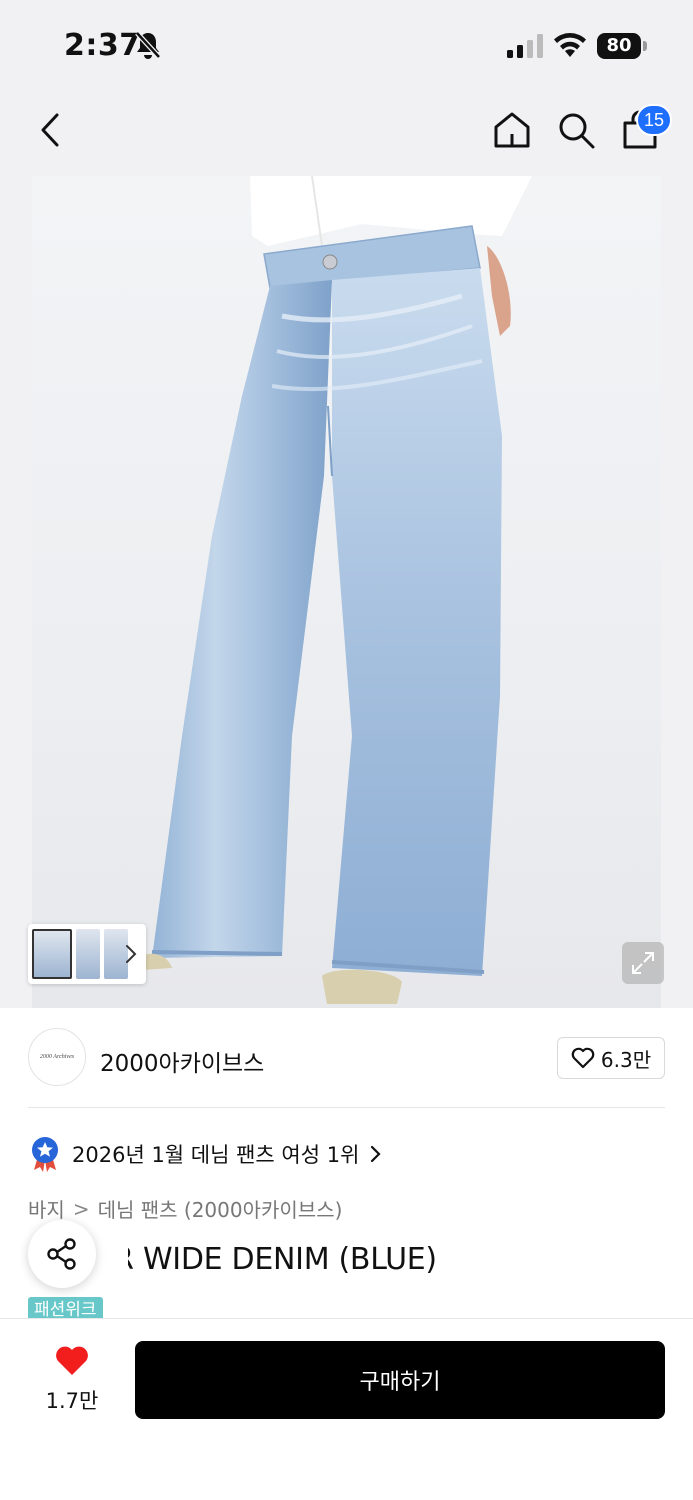 Image resolution: width=693 pixels, height=1500 pixels. I want to click on expand-icon, so click(643, 963).